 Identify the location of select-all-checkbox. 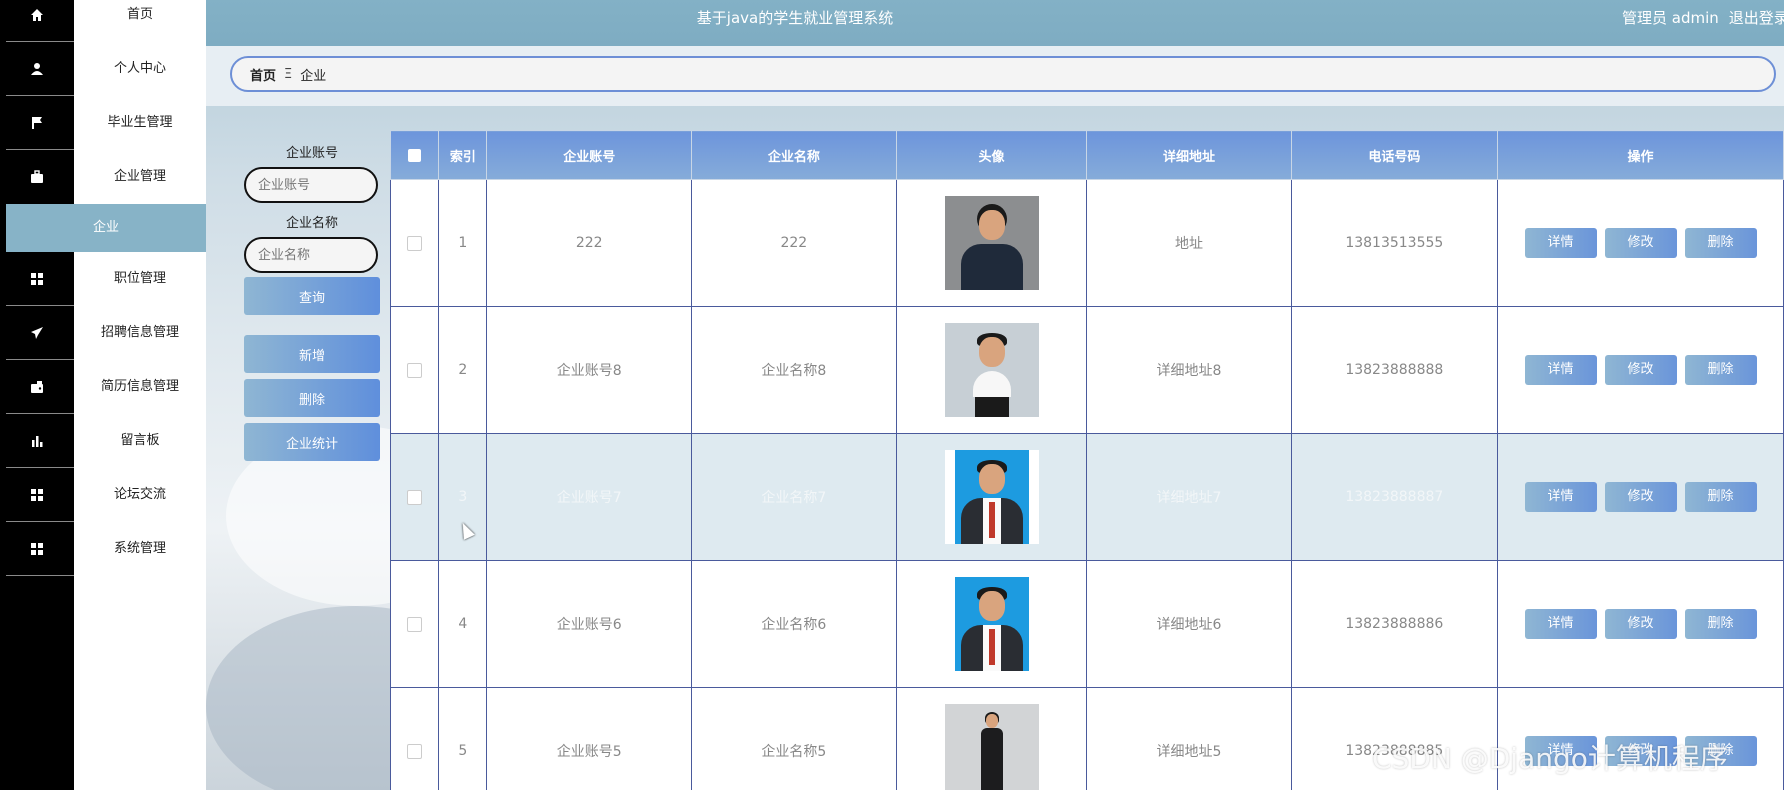
(415, 155).